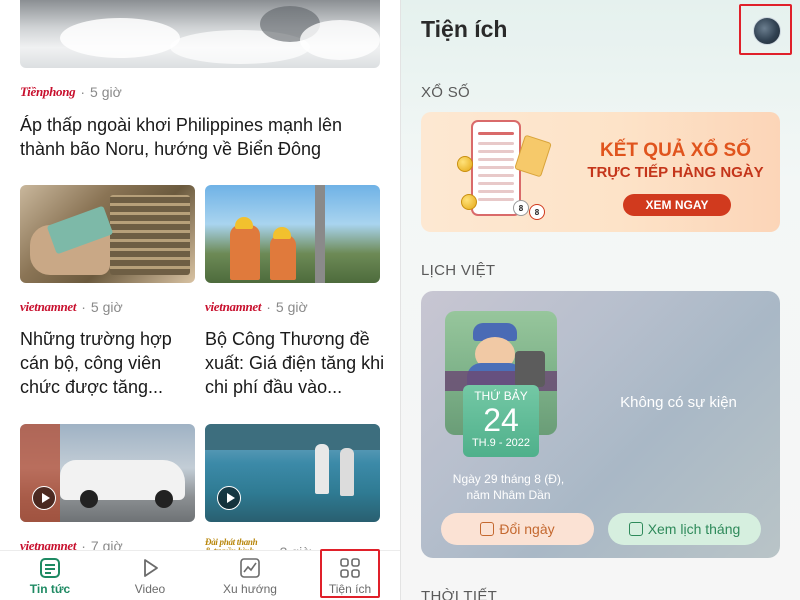  Describe the element at coordinates (50, 568) in the screenshot. I see `news-icon` at that location.